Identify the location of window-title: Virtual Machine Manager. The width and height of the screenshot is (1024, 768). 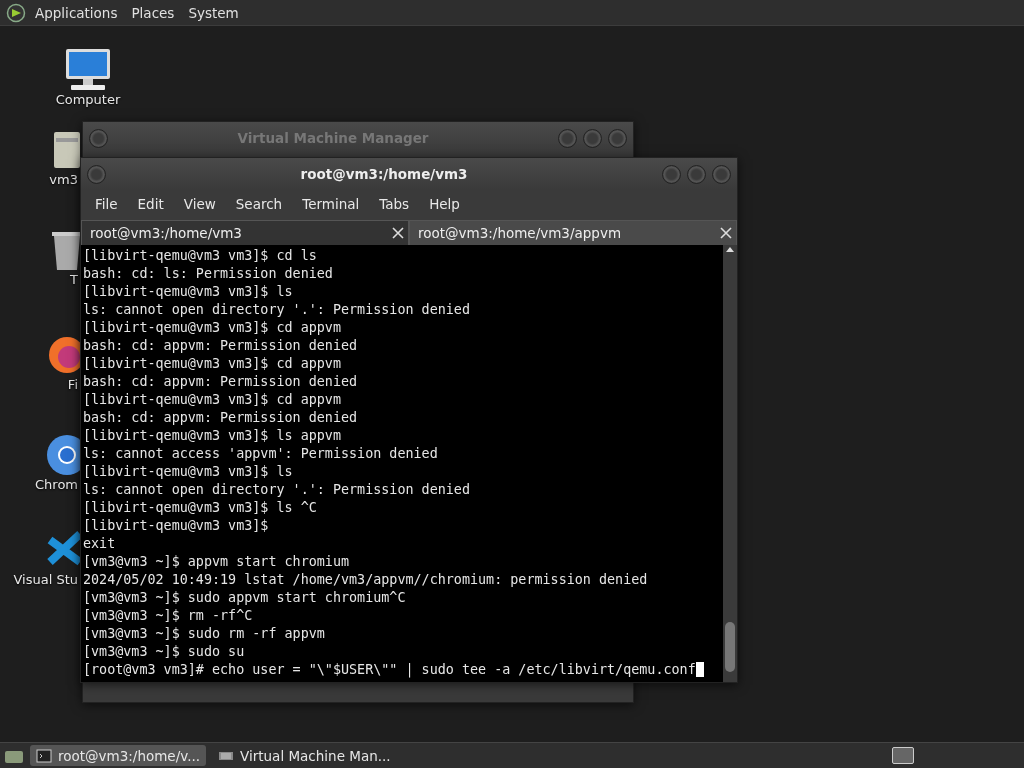
(333, 138).